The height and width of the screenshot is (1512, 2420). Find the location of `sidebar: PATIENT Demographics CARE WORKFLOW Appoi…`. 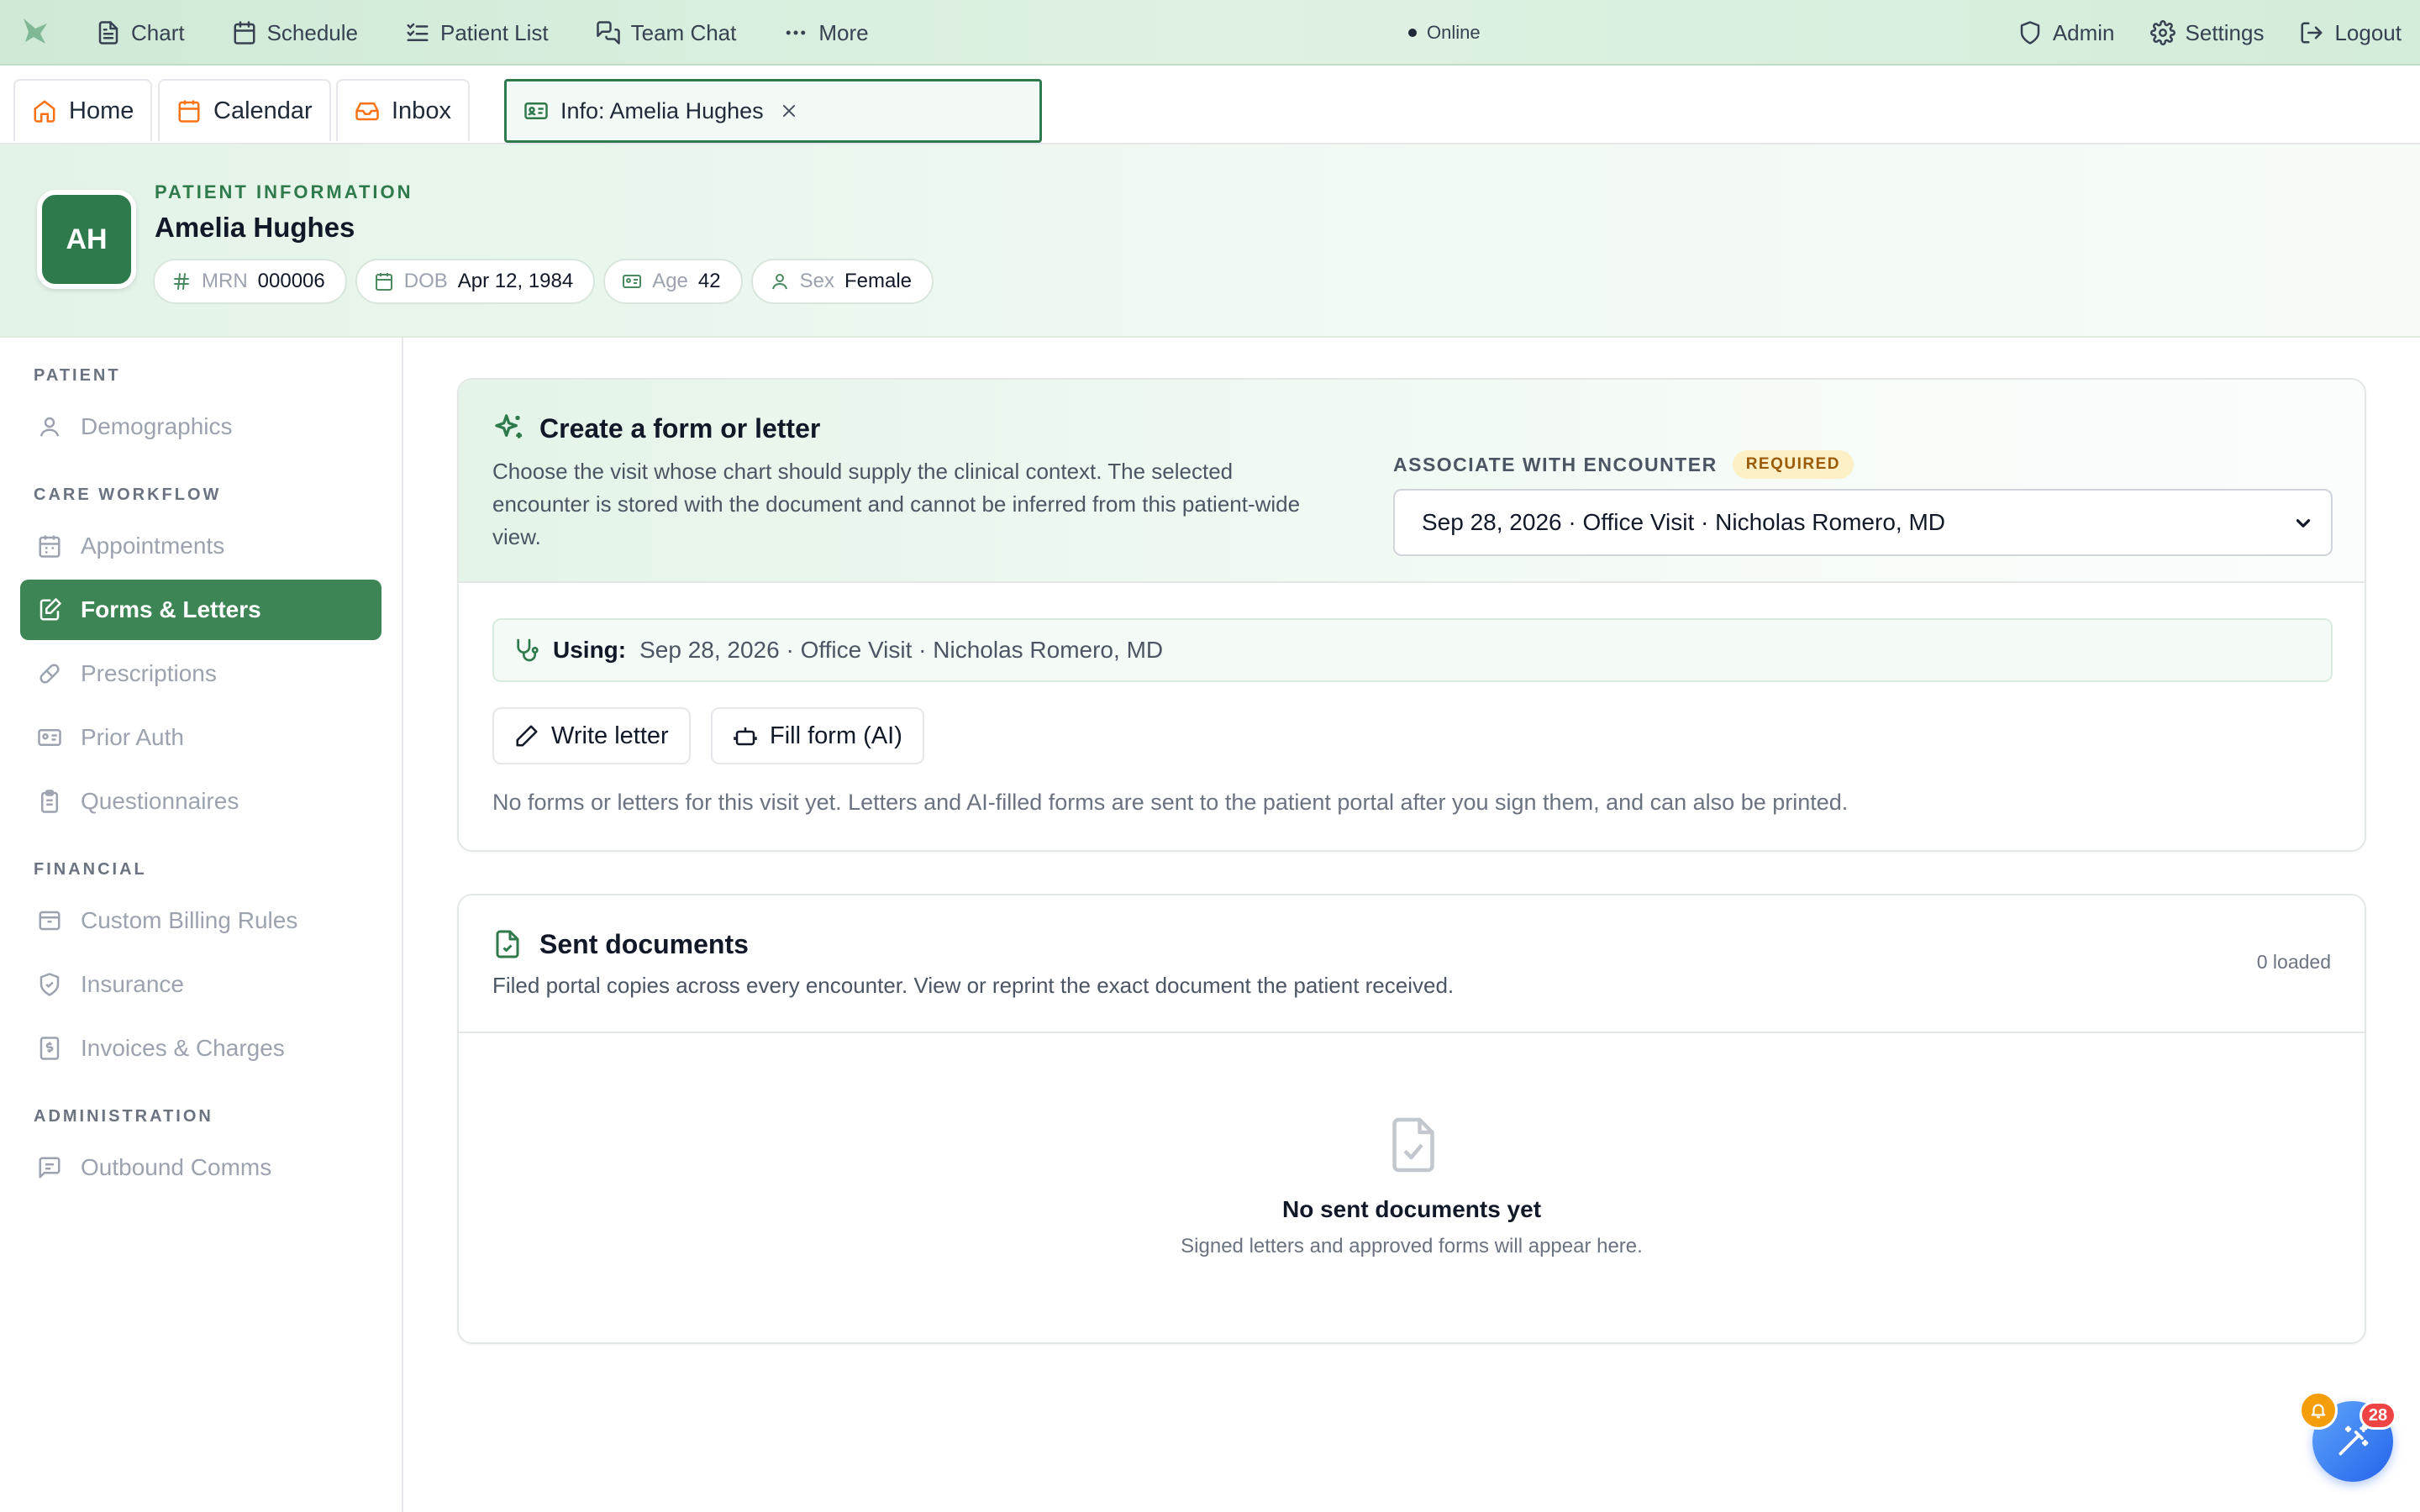

sidebar: PATIENT Demographics CARE WORKFLOW Appoi… is located at coordinates (202, 925).